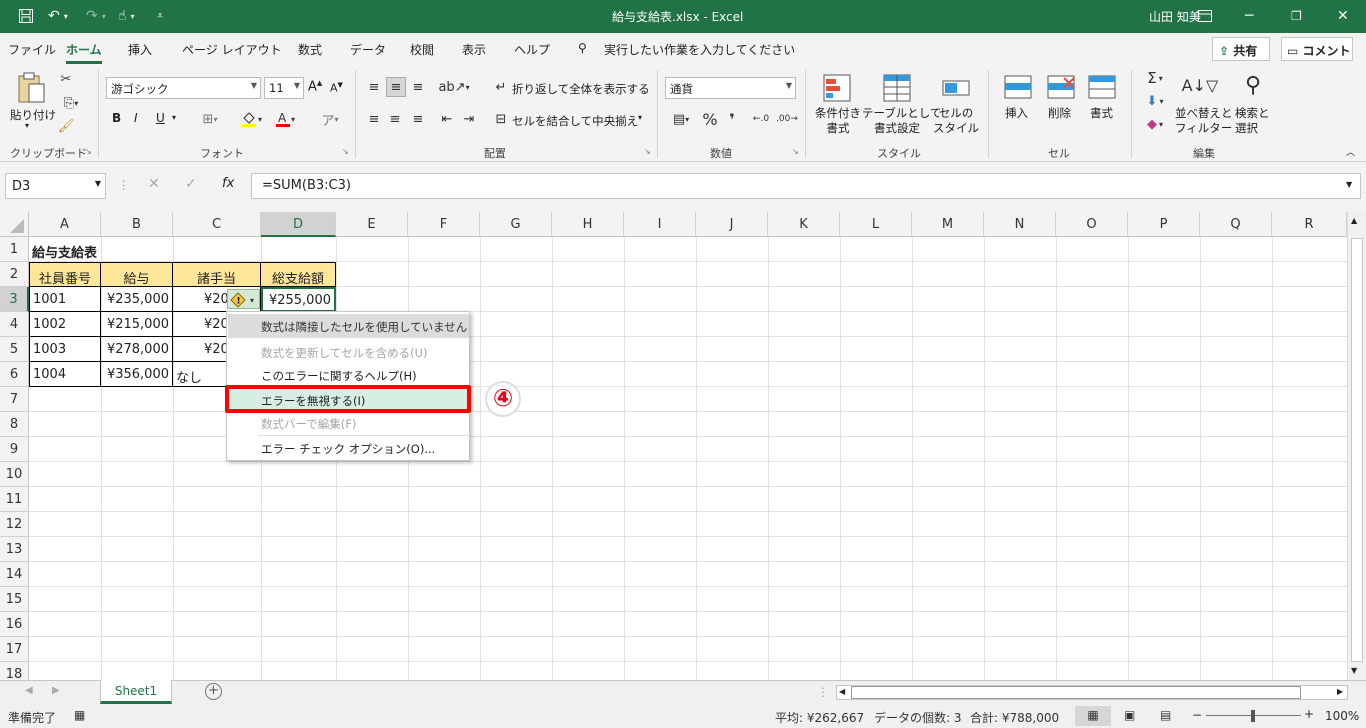  I want to click on column-header: O, so click(1092, 224).